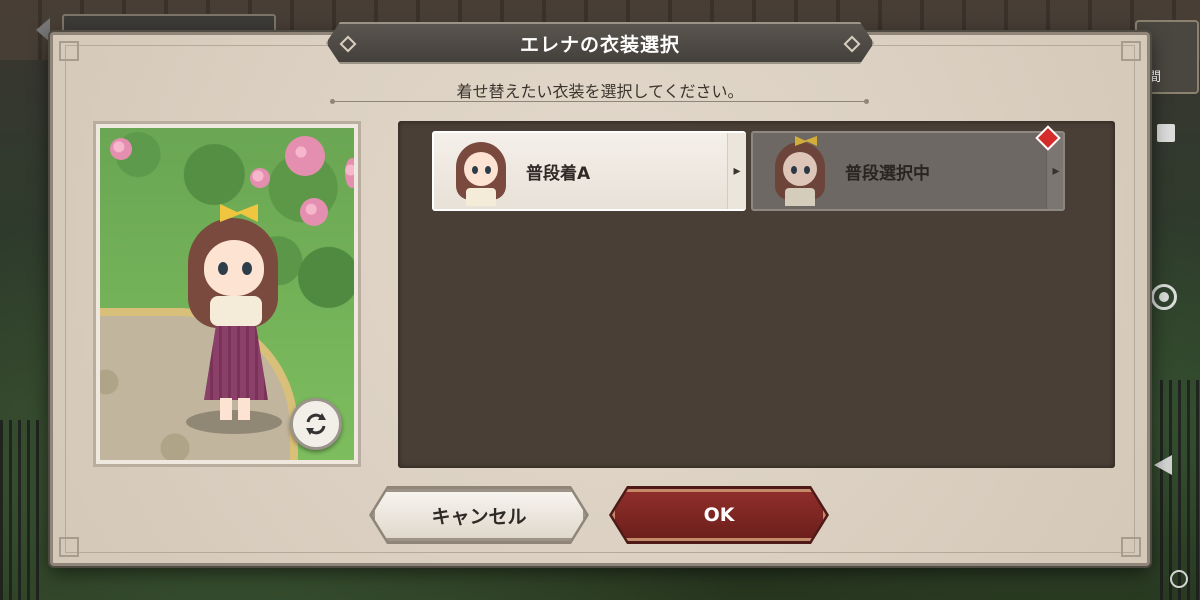 This screenshot has height=600, width=1200. I want to click on dialog-title: エレナの衣装選択, so click(599, 44).